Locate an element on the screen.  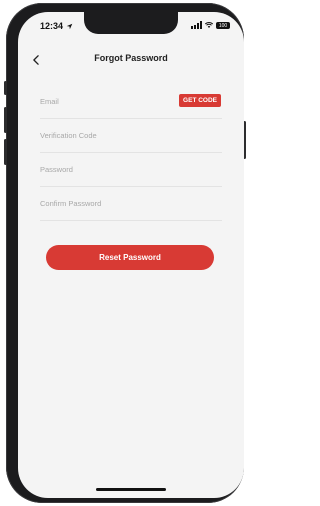
cellular-signal-icon is located at coordinates (196, 25).